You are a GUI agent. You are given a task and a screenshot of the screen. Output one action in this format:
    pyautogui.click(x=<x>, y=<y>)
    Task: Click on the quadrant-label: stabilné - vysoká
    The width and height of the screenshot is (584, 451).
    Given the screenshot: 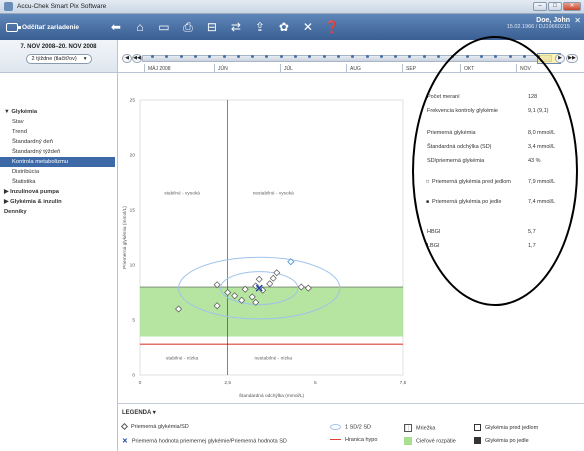 What is the action you would take?
    pyautogui.click(x=182, y=194)
    